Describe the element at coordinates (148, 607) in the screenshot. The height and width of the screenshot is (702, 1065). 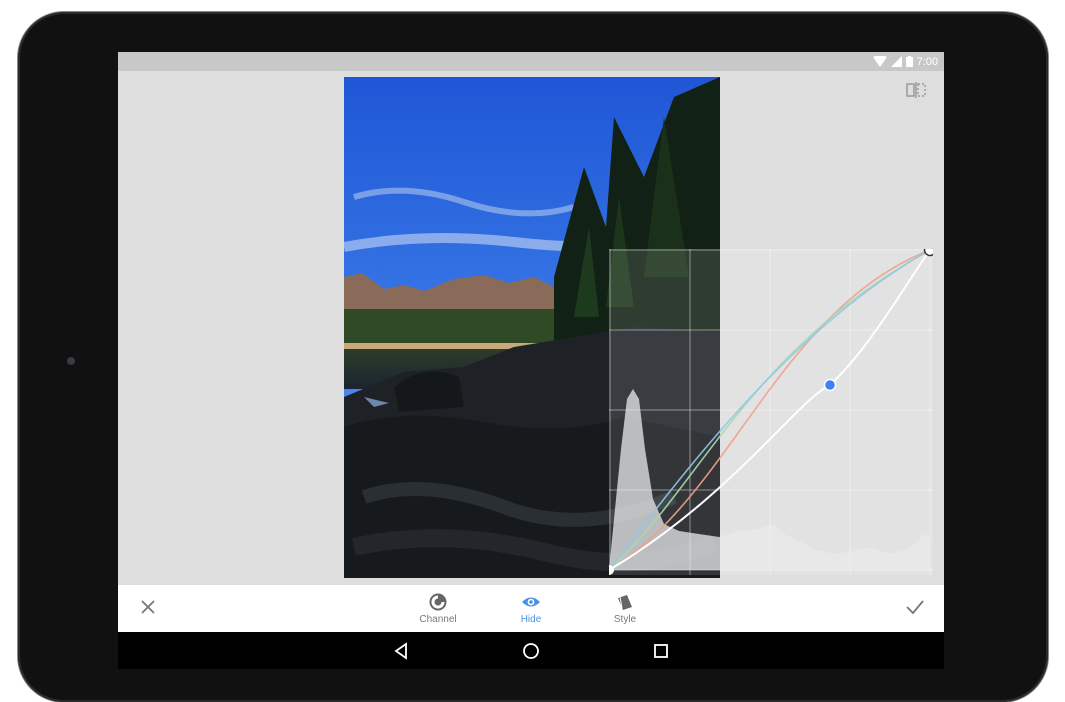
I see `cancel-button` at that location.